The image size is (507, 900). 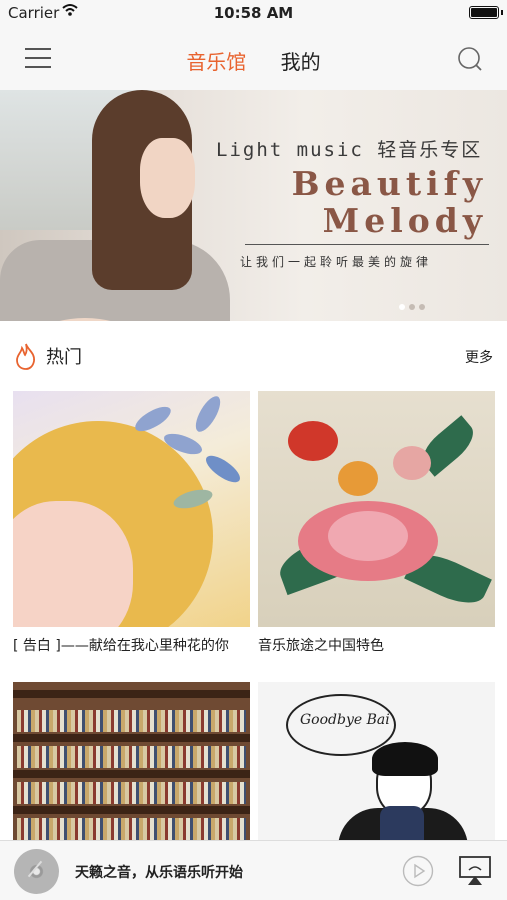 I want to click on banner-subtitle: Light music 轻音乐专区, so click(x=349, y=150).